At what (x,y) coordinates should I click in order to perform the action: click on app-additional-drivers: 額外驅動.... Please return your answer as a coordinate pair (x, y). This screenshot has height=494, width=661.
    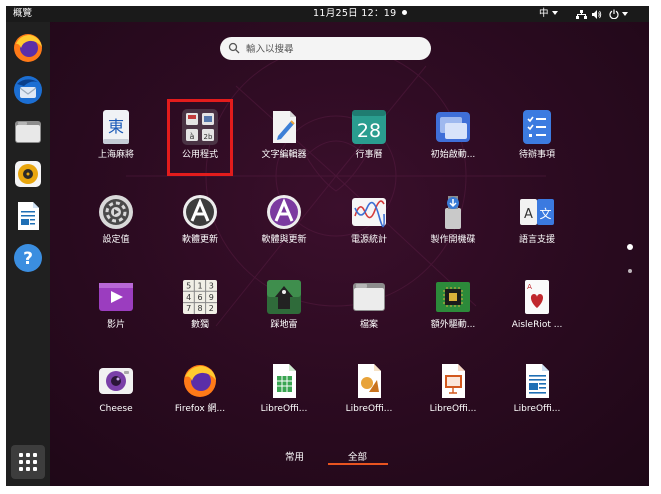
    Looking at the image, I should click on (453, 306).